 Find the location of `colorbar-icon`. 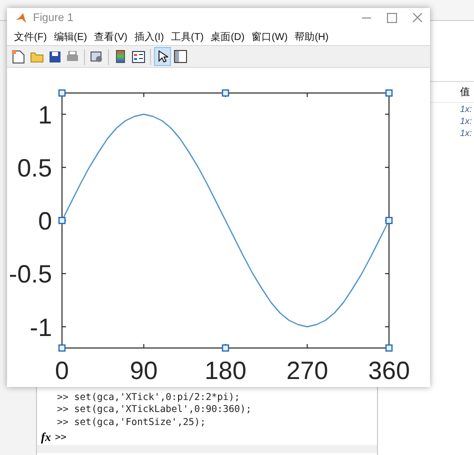

colorbar-icon is located at coordinates (120, 57).